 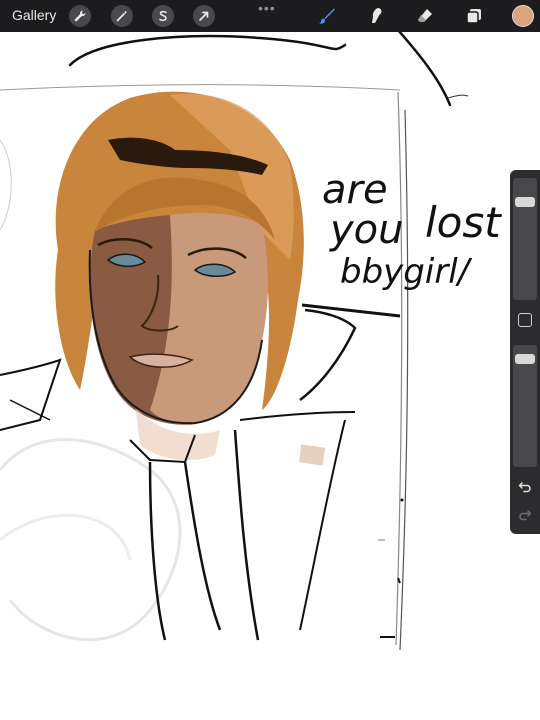 I want to click on sidebar-controls, so click(x=525, y=352).